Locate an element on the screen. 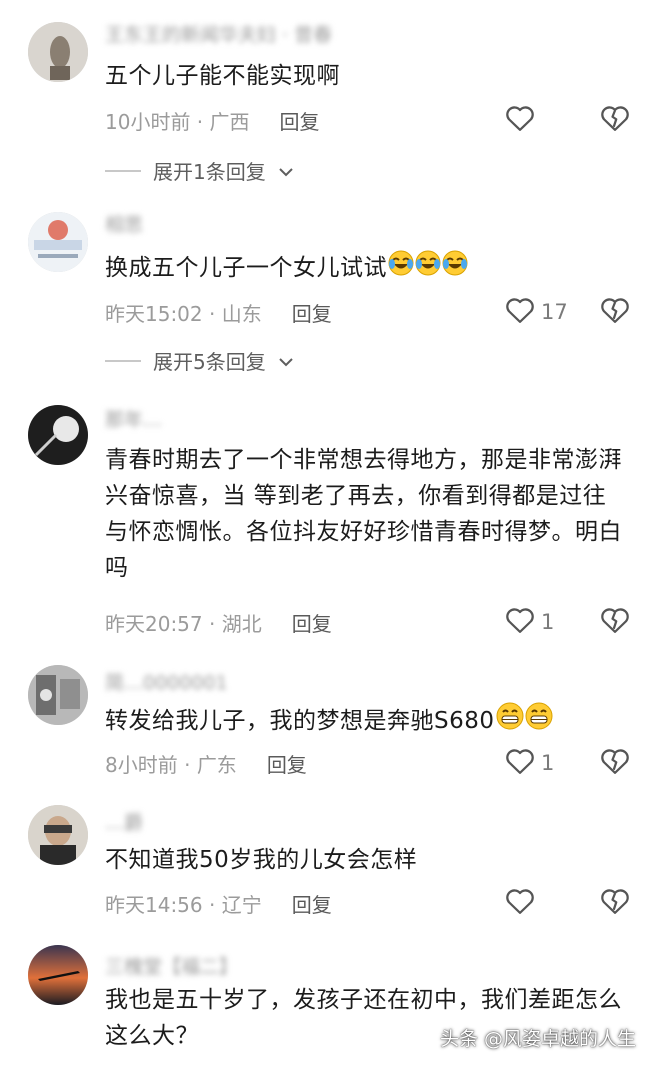 The image size is (650, 1065). comment-time: 昨天14:56 is located at coordinates (154, 905).